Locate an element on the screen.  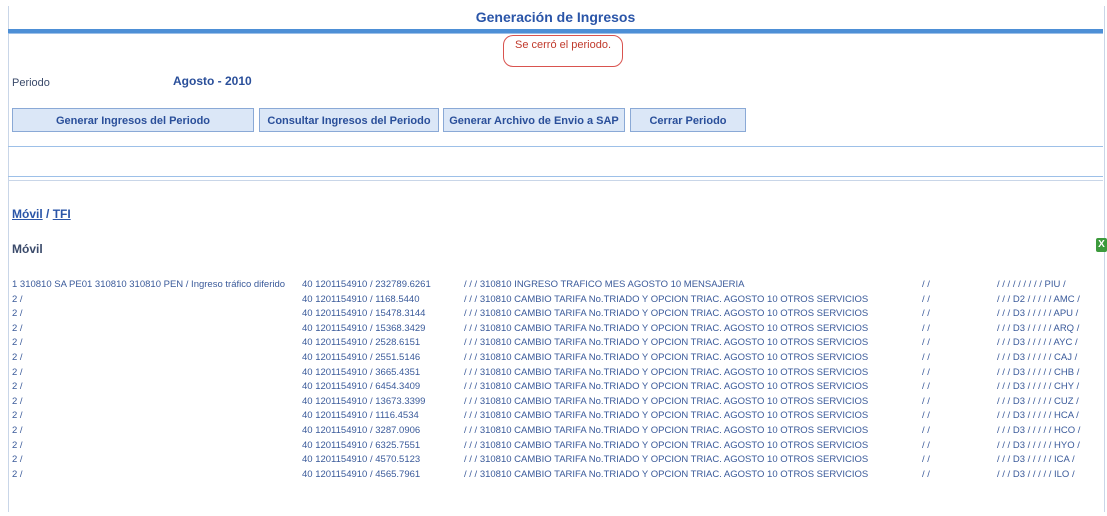
generate-sap-file-button: Generar Archivo de Envio a SAP is located at coordinates (534, 120).